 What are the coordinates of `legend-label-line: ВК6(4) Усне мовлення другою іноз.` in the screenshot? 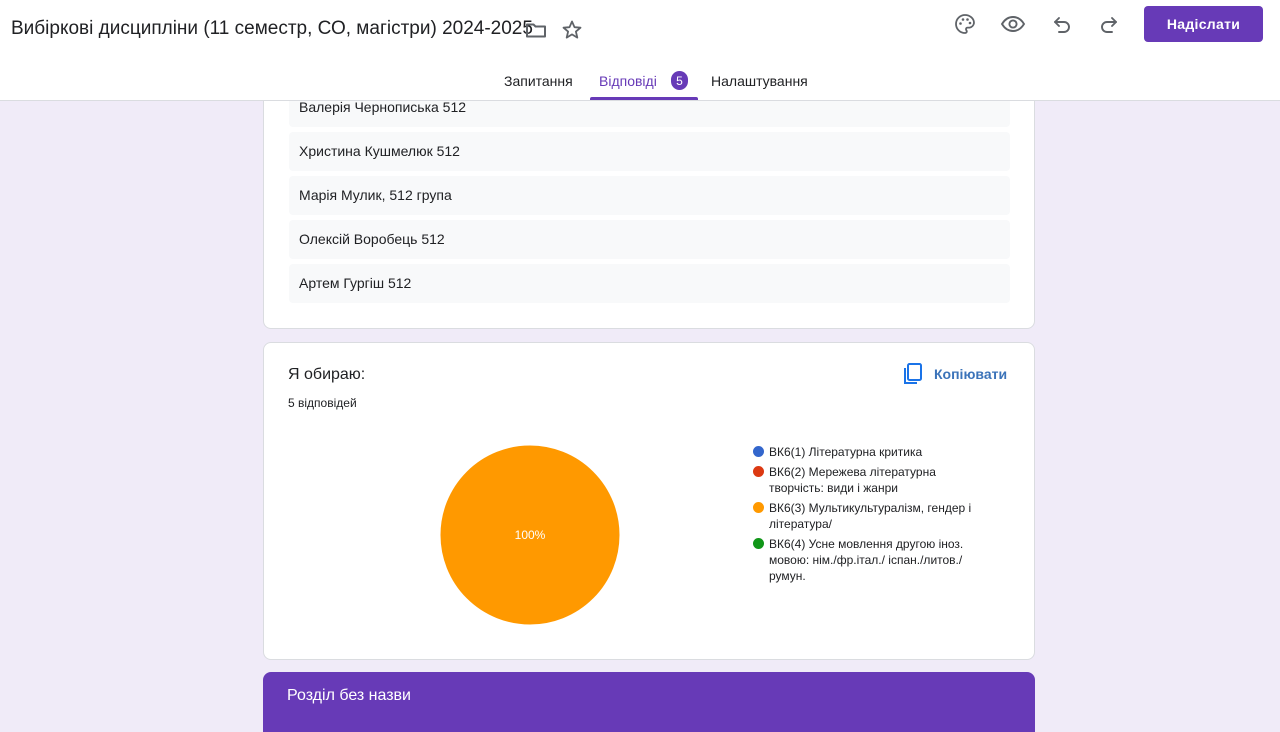 It's located at (866, 544).